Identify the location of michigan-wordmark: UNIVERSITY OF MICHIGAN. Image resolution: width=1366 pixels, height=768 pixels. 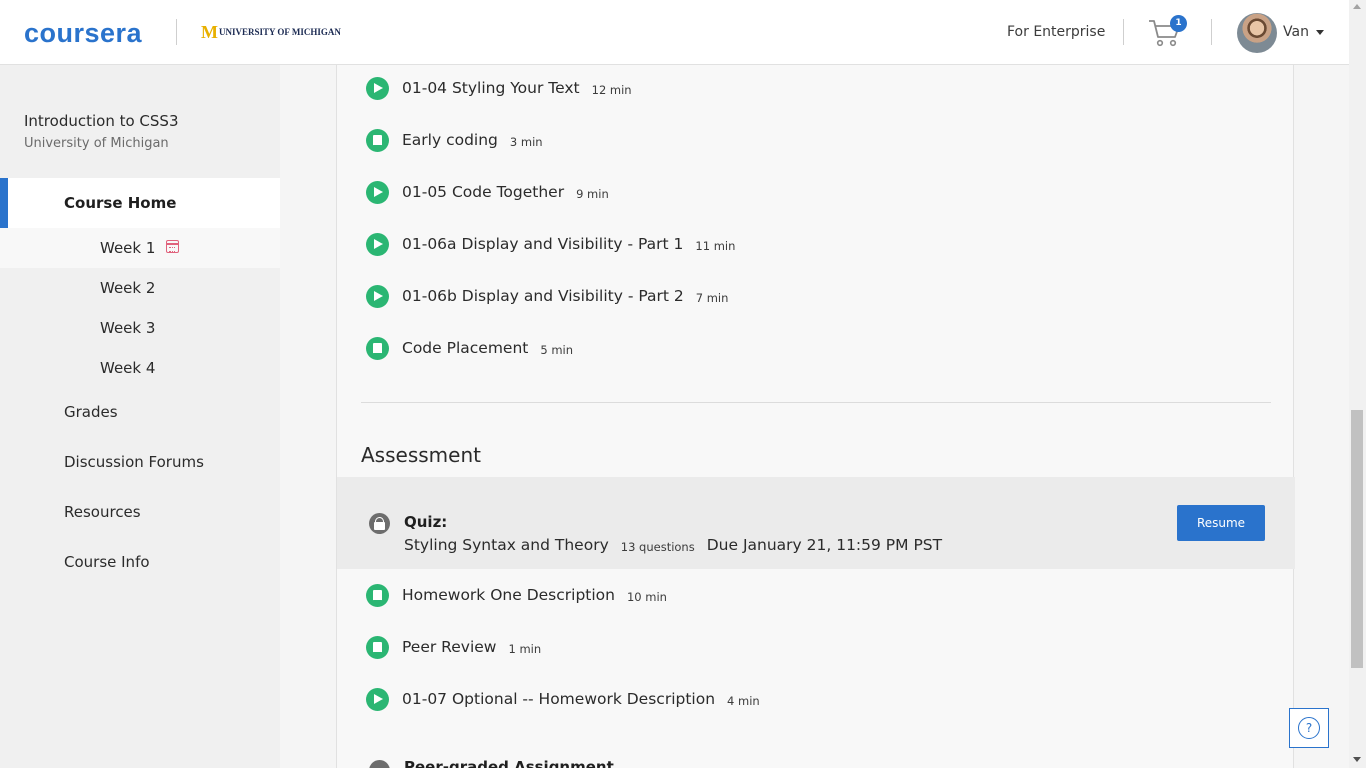
(280, 32).